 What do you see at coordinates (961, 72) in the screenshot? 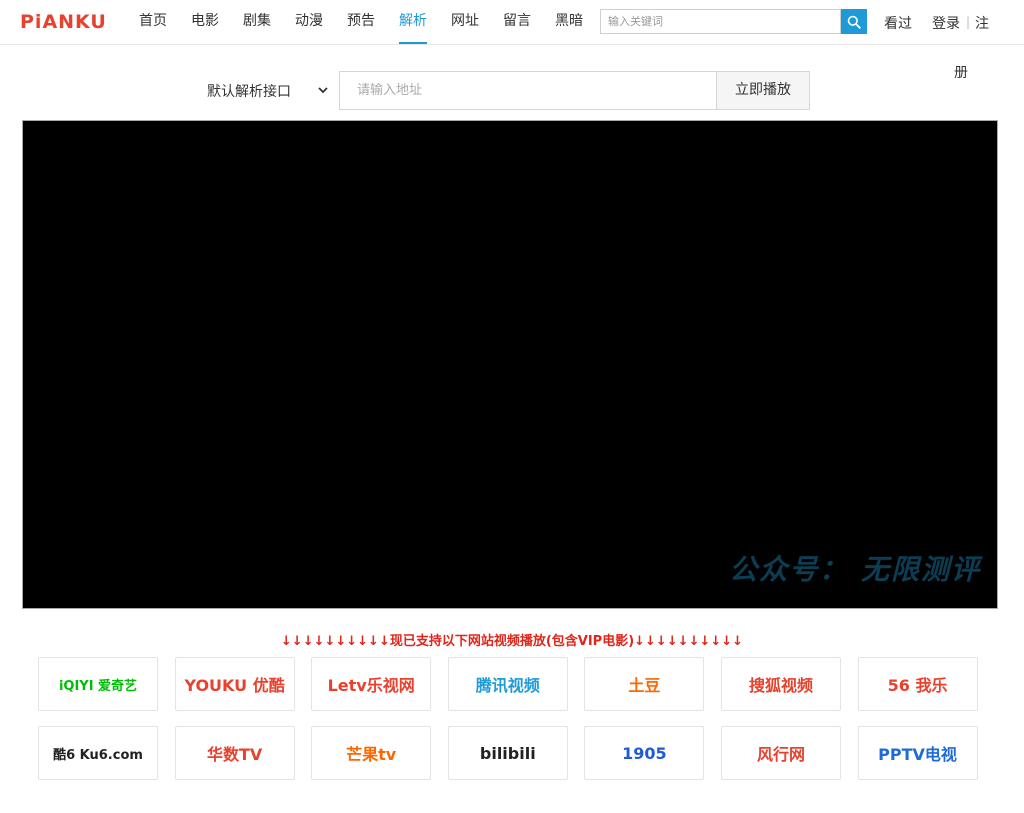
I see `register-link-wrap: 册` at bounding box center [961, 72].